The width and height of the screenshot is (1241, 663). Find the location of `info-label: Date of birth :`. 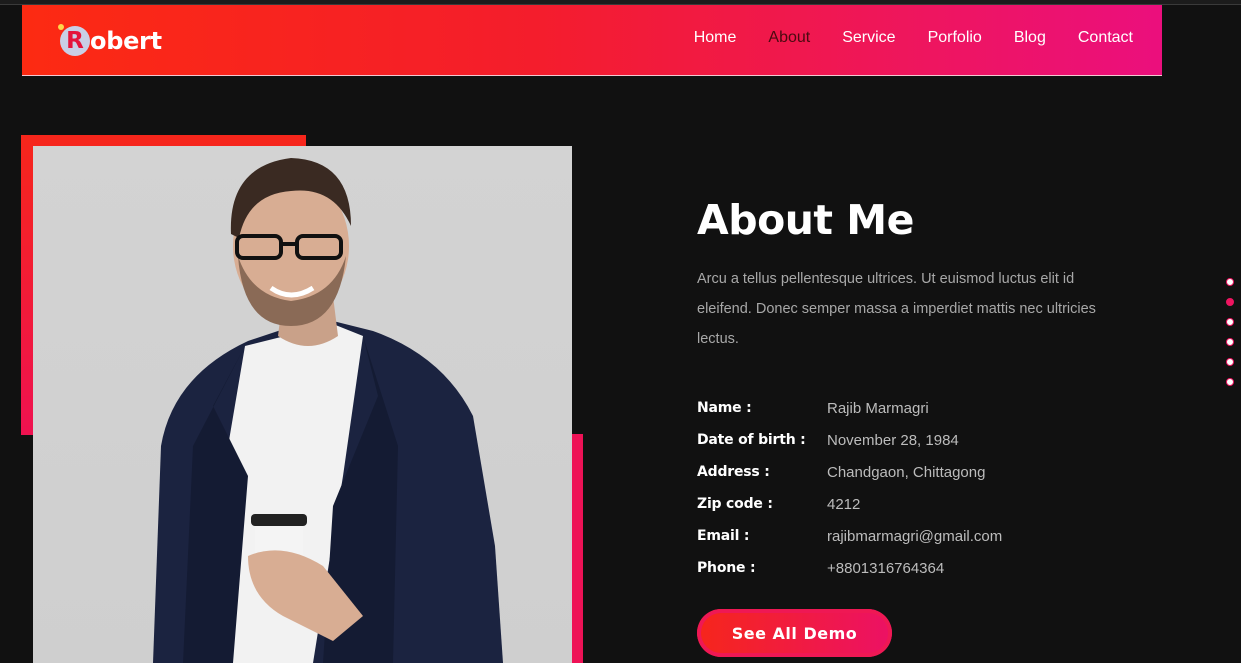

info-label: Date of birth : is located at coordinates (751, 440).